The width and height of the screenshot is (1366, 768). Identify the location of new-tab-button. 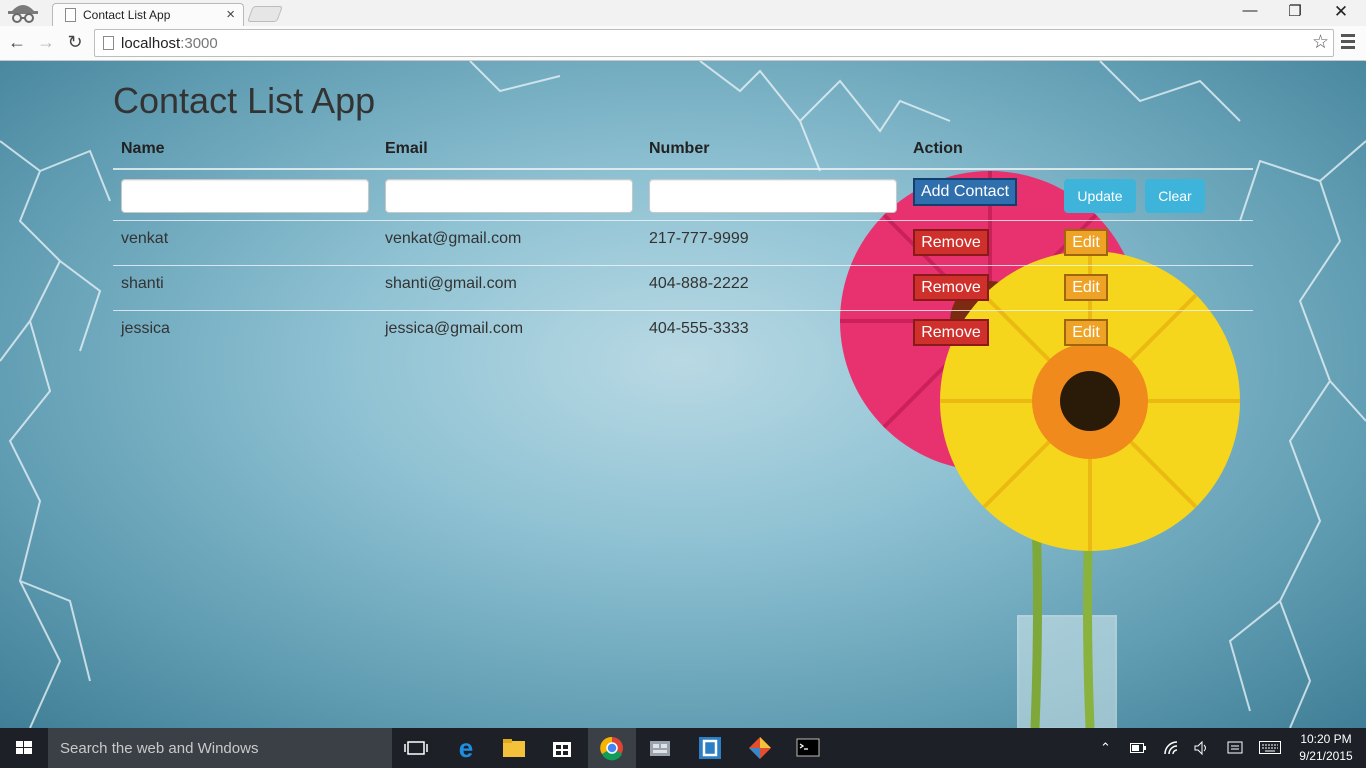
(265, 14).